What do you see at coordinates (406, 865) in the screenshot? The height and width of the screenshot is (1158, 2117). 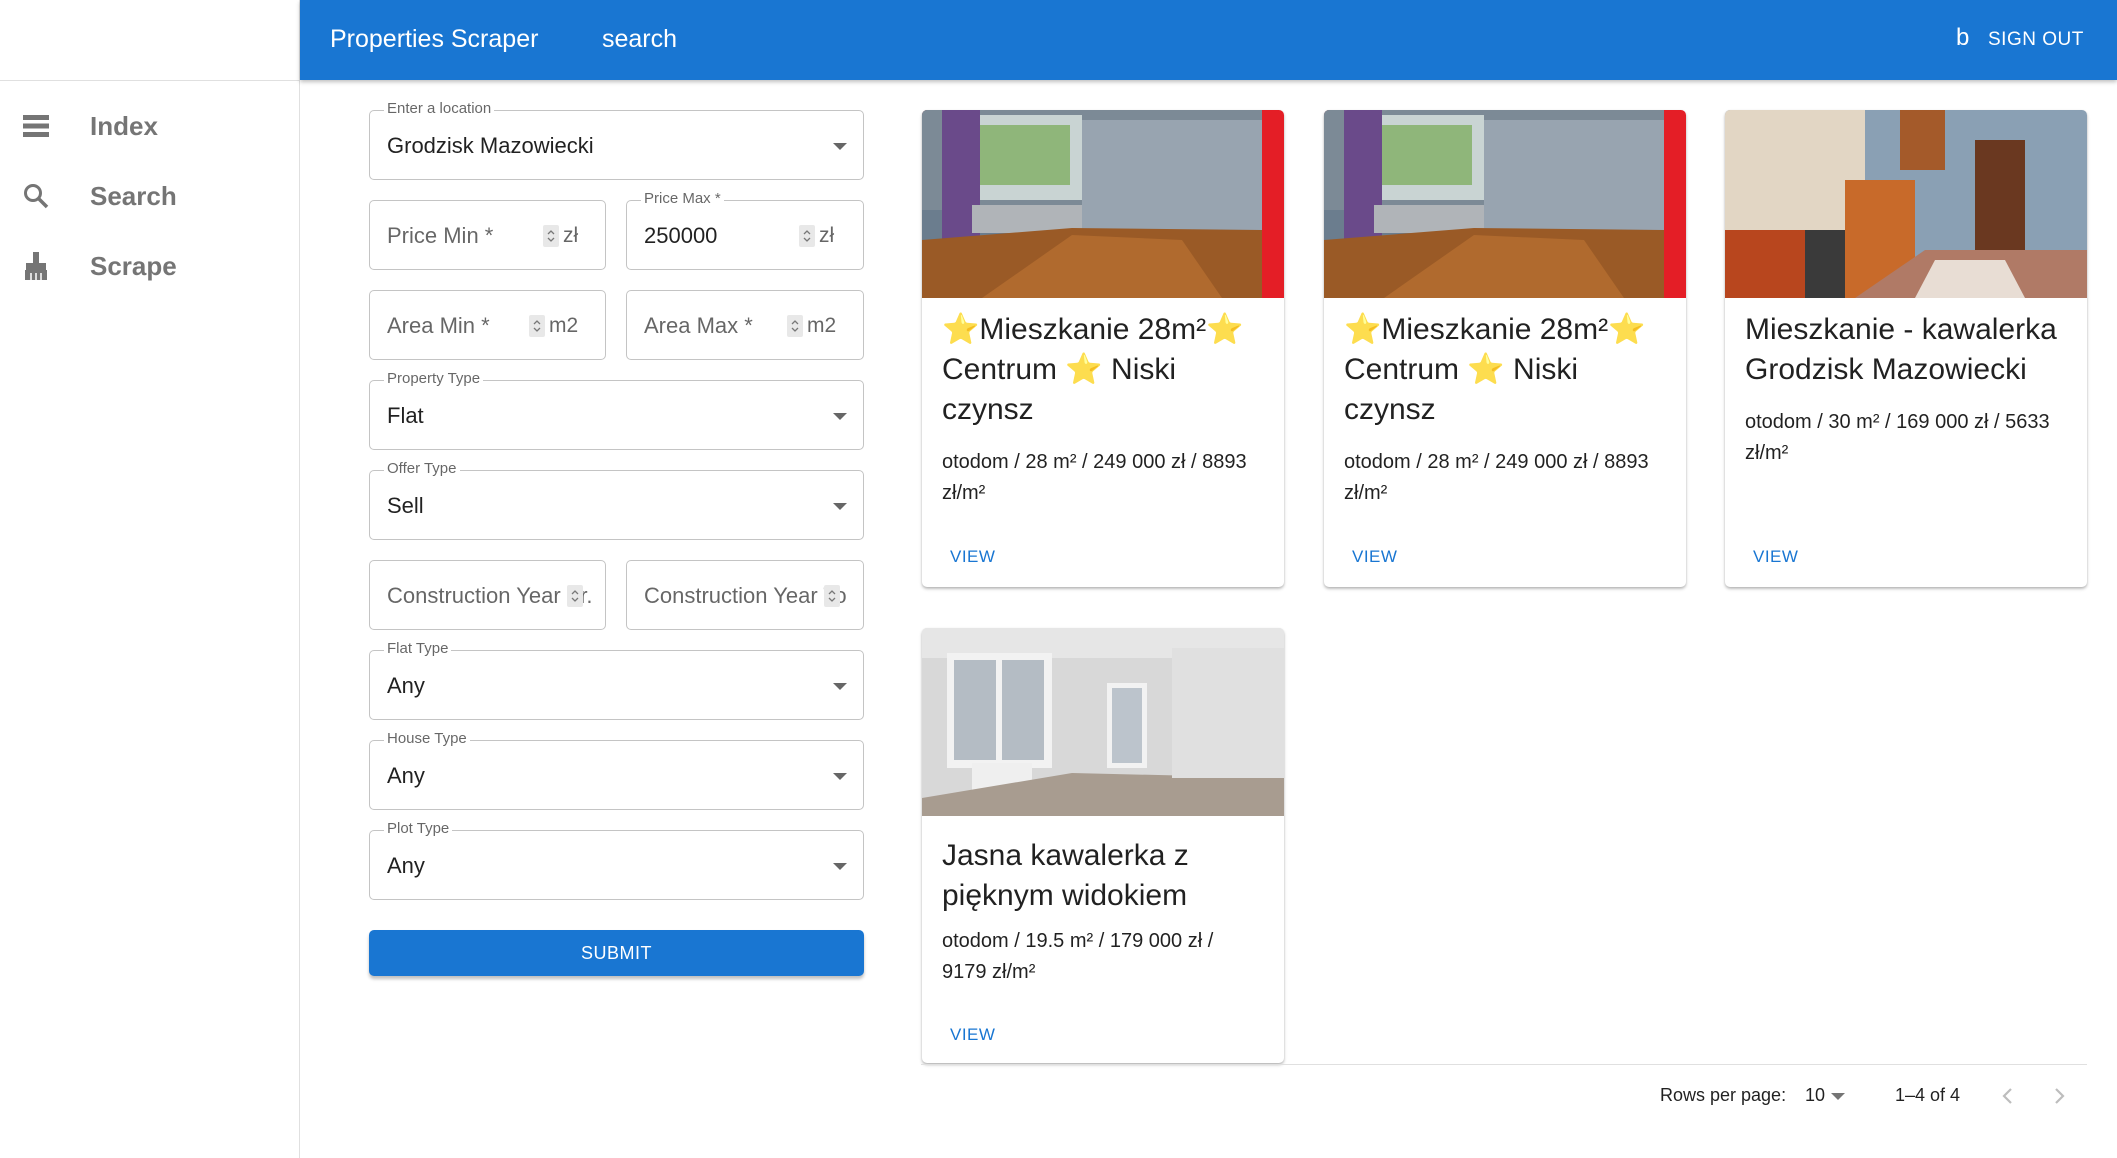 I see `plot-type-value: Any` at bounding box center [406, 865].